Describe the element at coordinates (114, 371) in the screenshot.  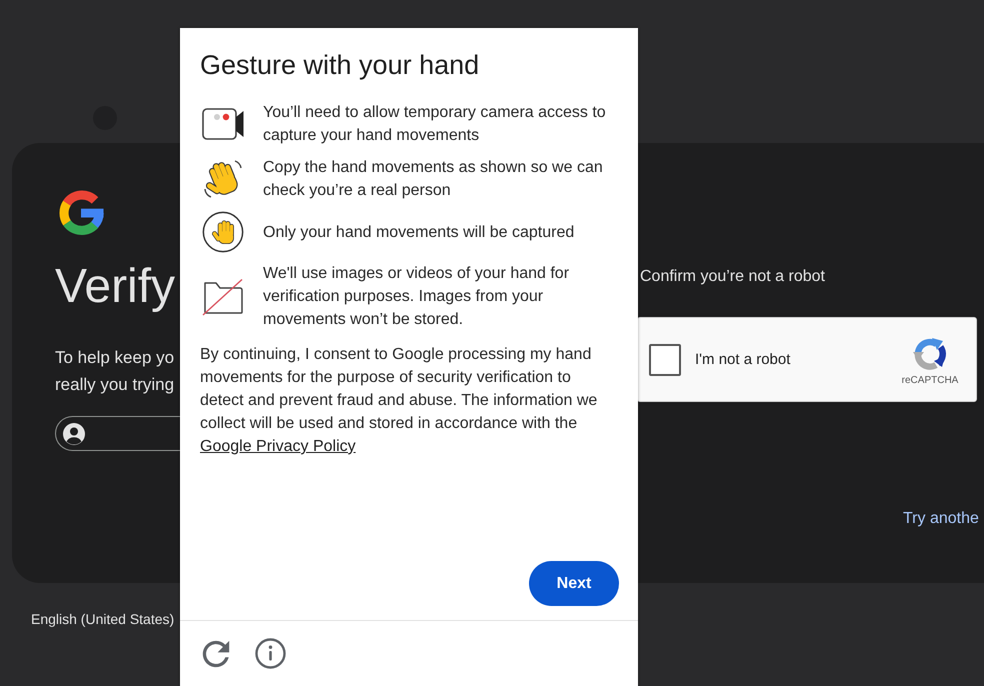
I see `description-text: To help keep yo really you trying` at that location.